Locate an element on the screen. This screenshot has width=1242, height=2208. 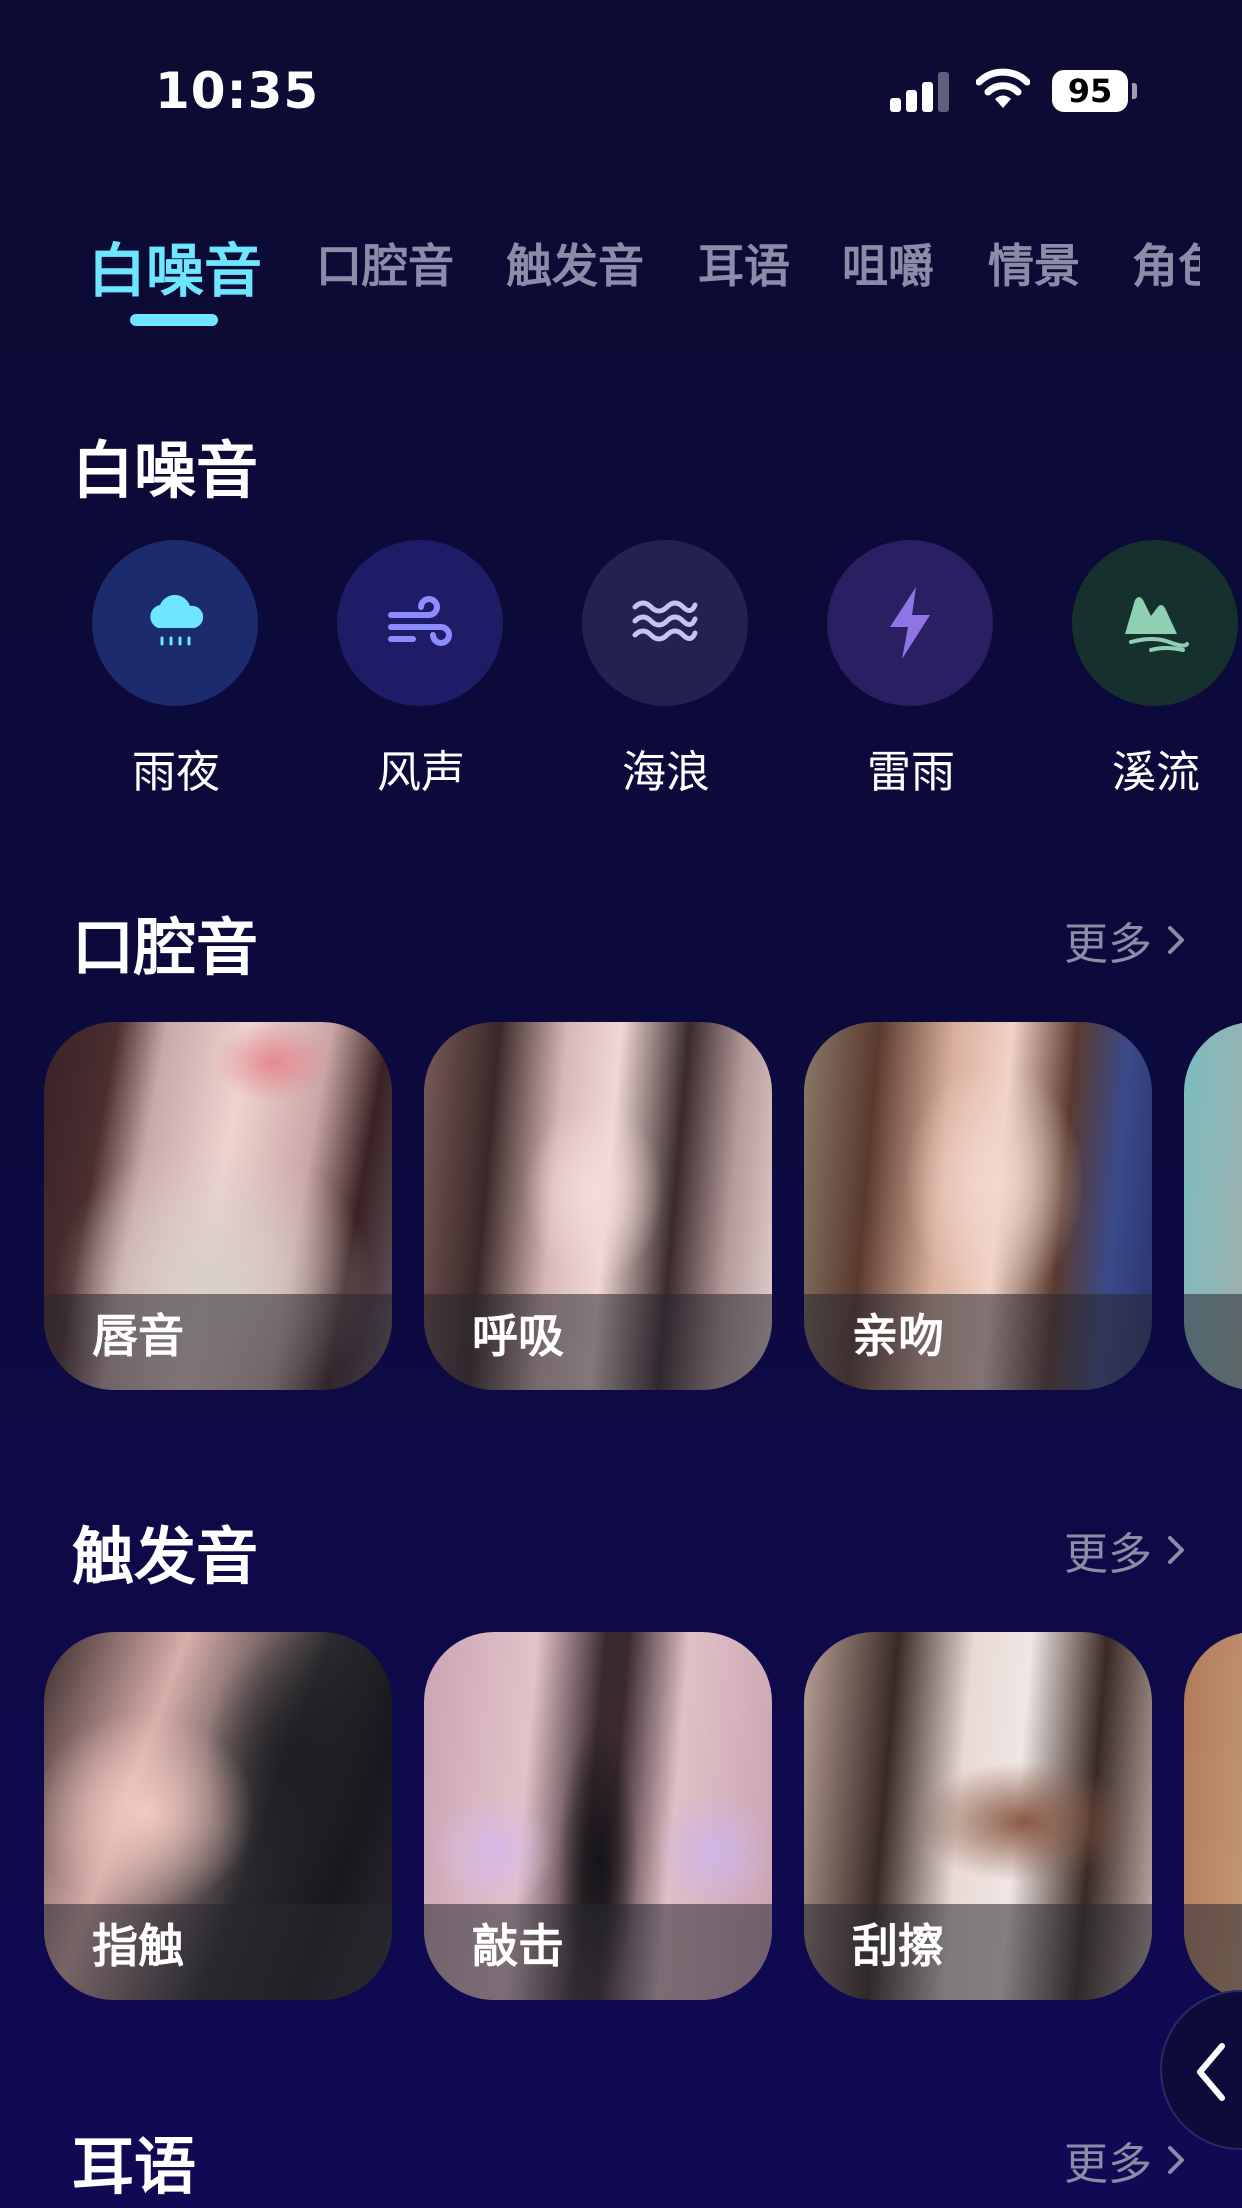
status-bar: 10:35 95 is located at coordinates (621, 95).